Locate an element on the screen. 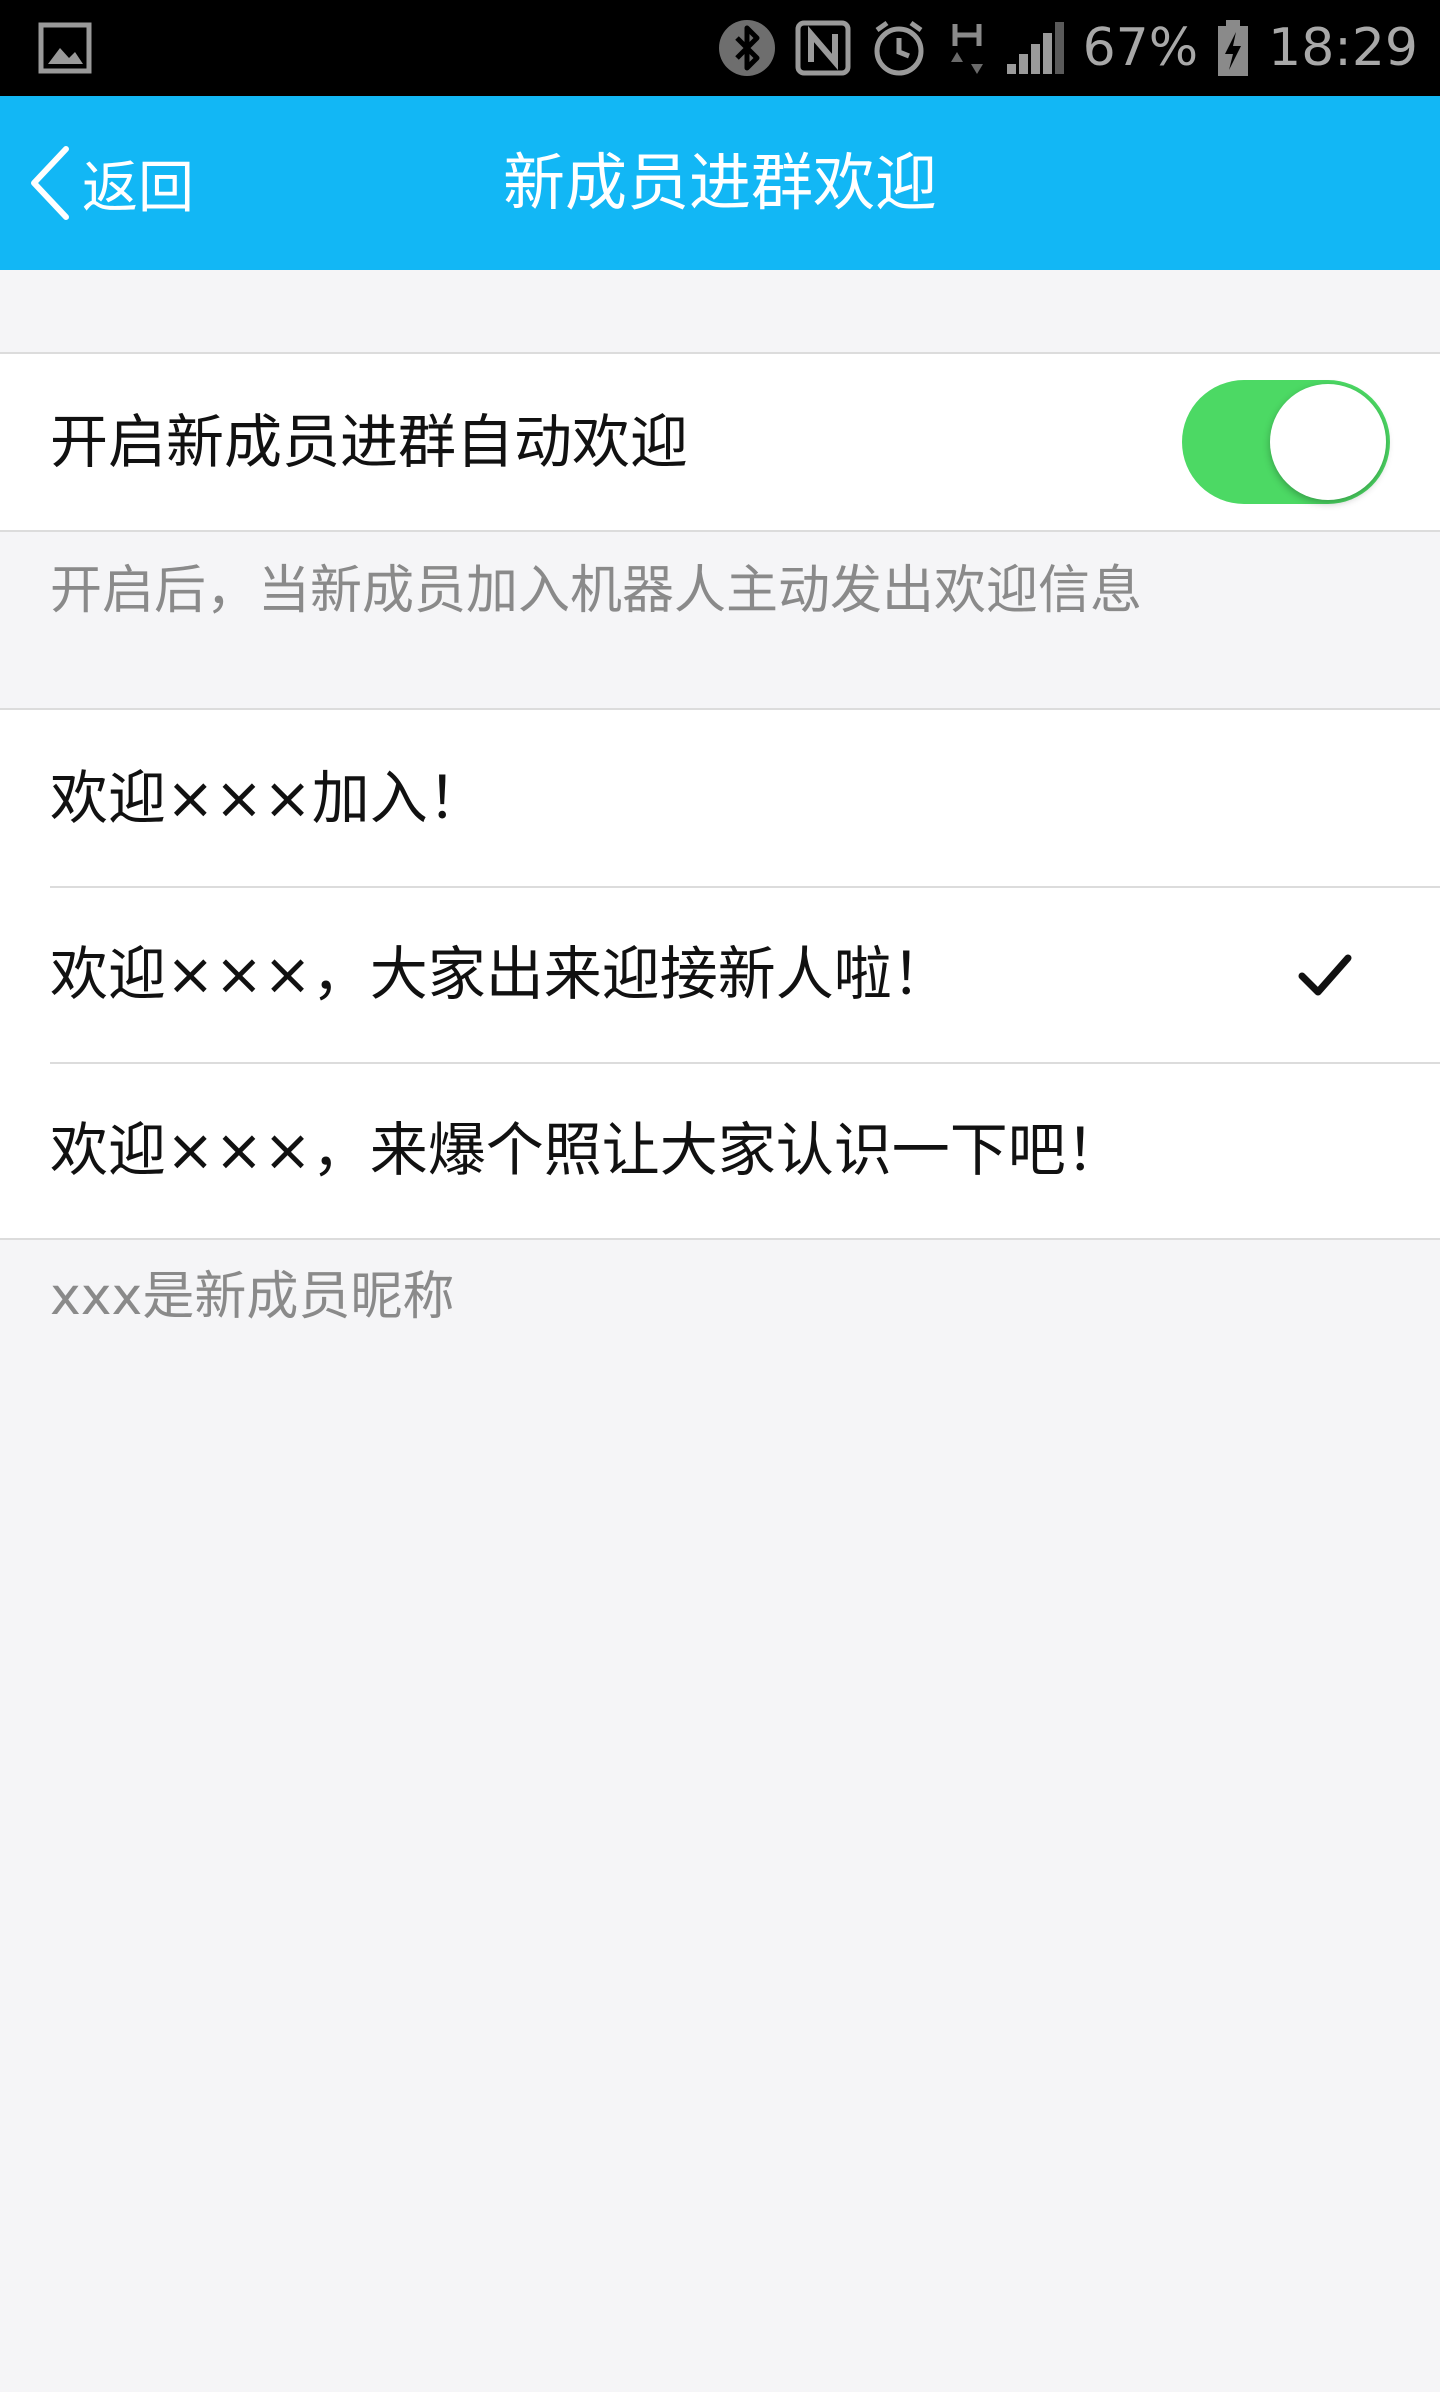  nickname-hint: xxx是新成员昵称 is located at coordinates (252, 1297).